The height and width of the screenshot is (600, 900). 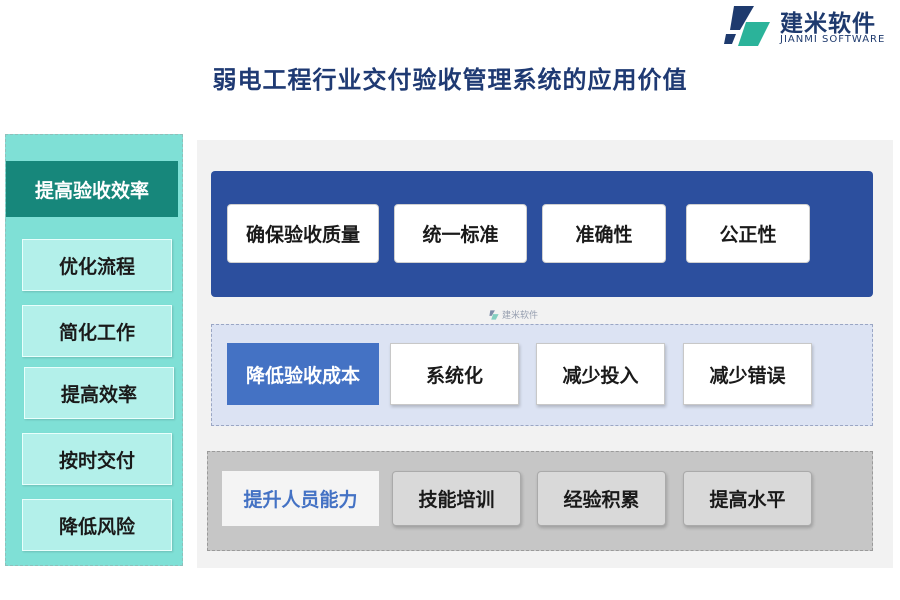 I want to click on row2-header: 降低验收成本, so click(x=303, y=374).